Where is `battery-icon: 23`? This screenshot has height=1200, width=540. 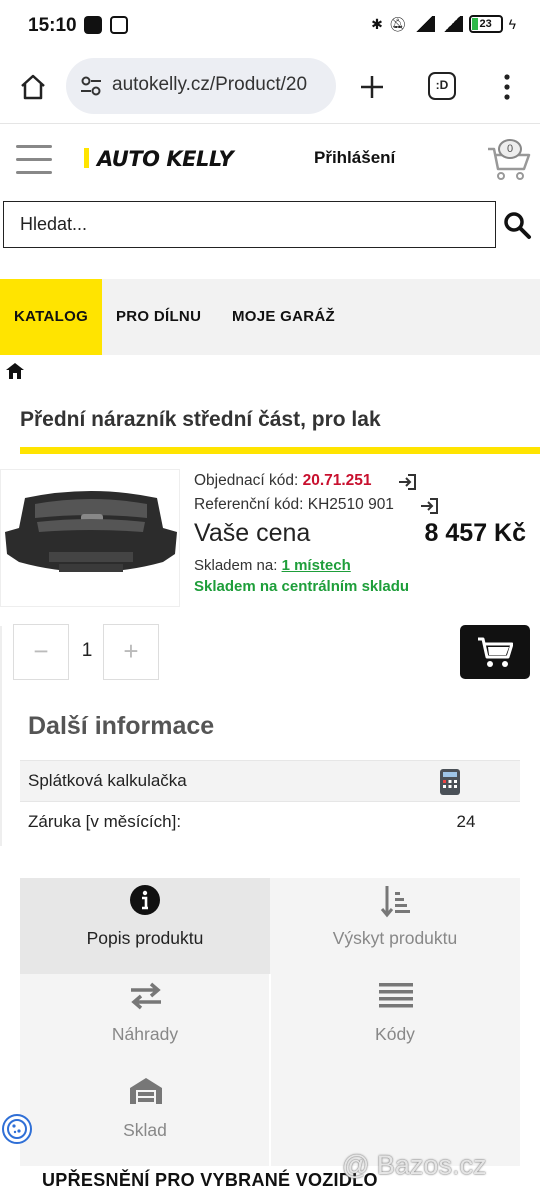 battery-icon: 23 is located at coordinates (485, 24).